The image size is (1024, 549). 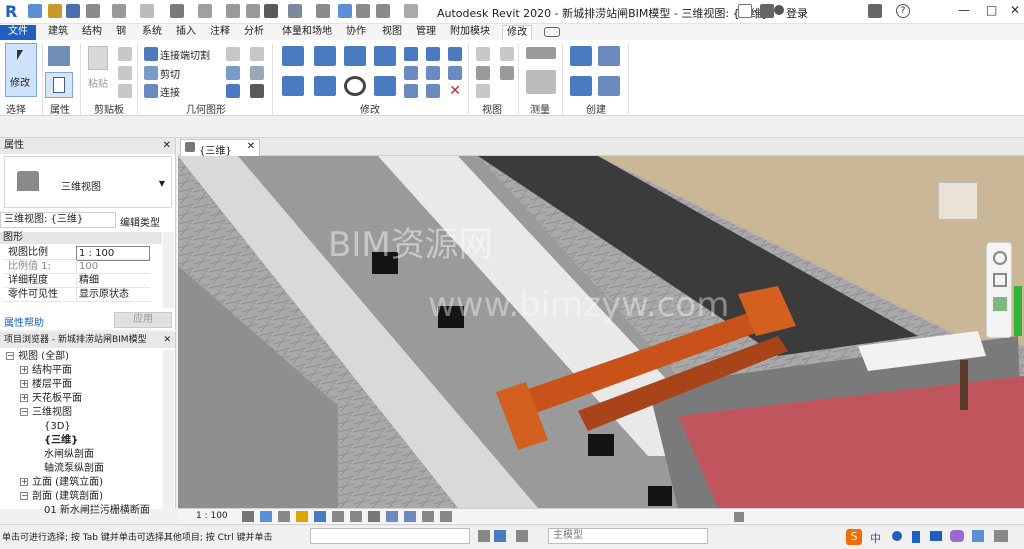 What do you see at coordinates (916, 537) in the screenshot?
I see `microphone-icon` at bounding box center [916, 537].